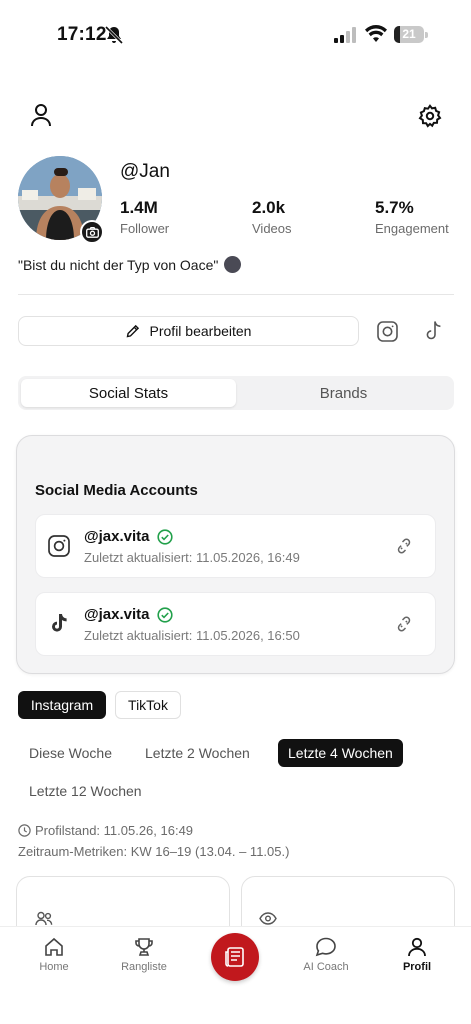  I want to click on tab-brands: Brands, so click(343, 393).